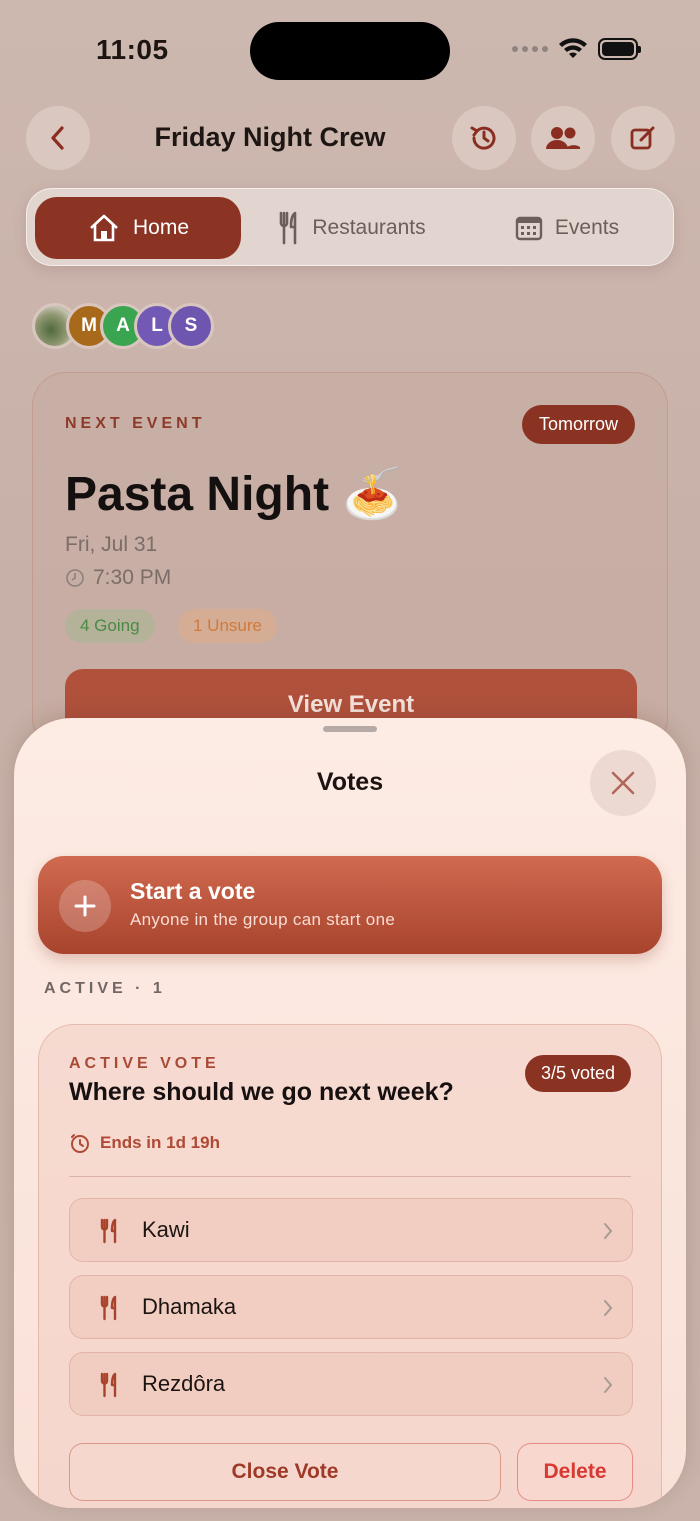  I want to click on vote-option-label: Kawi, so click(166, 1229).